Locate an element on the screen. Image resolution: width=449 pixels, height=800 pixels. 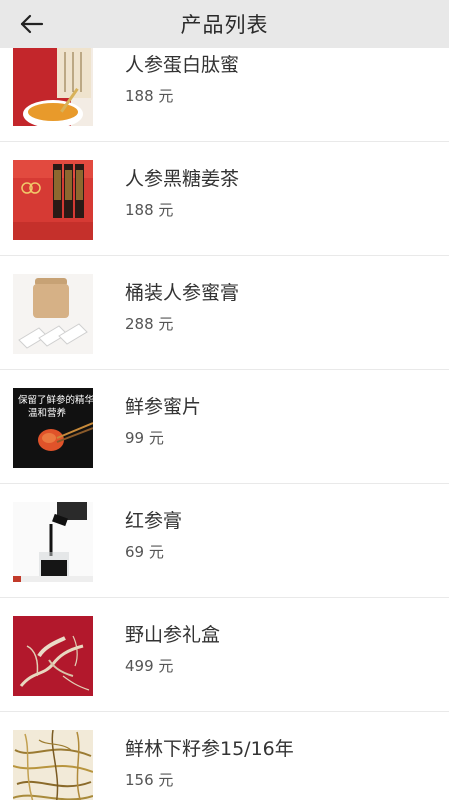
product-row: 保留了鲜参的精华 温和营养 鲜参蜜片 99 元 is located at coordinates (224, 427).